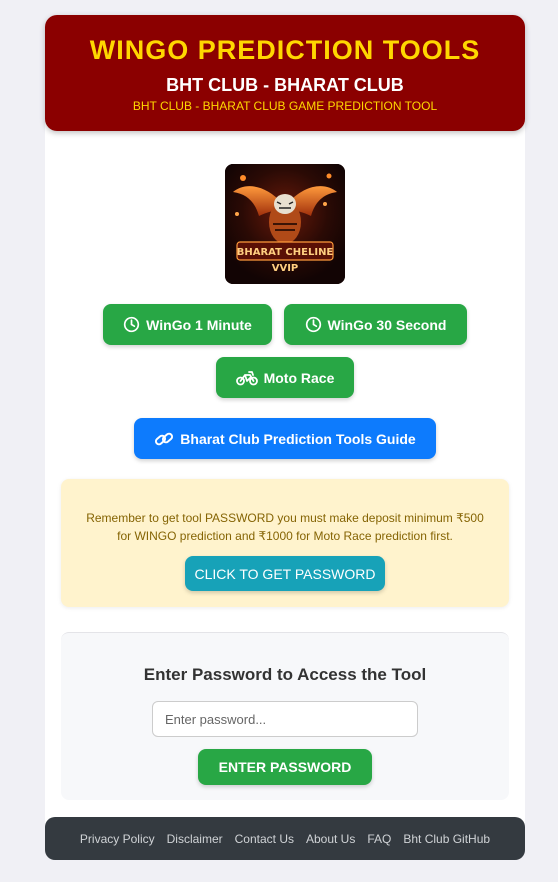 The width and height of the screenshot is (558, 882). I want to click on moto-race-label: Moto Race, so click(299, 377).